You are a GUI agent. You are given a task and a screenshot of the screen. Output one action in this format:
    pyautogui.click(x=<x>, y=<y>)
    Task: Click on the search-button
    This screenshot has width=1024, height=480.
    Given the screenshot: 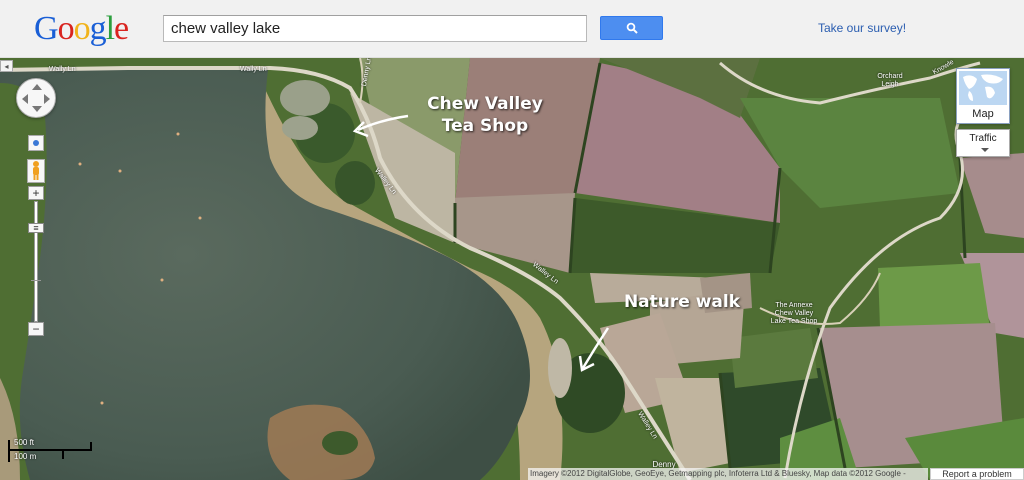 What is the action you would take?
    pyautogui.click(x=631, y=28)
    